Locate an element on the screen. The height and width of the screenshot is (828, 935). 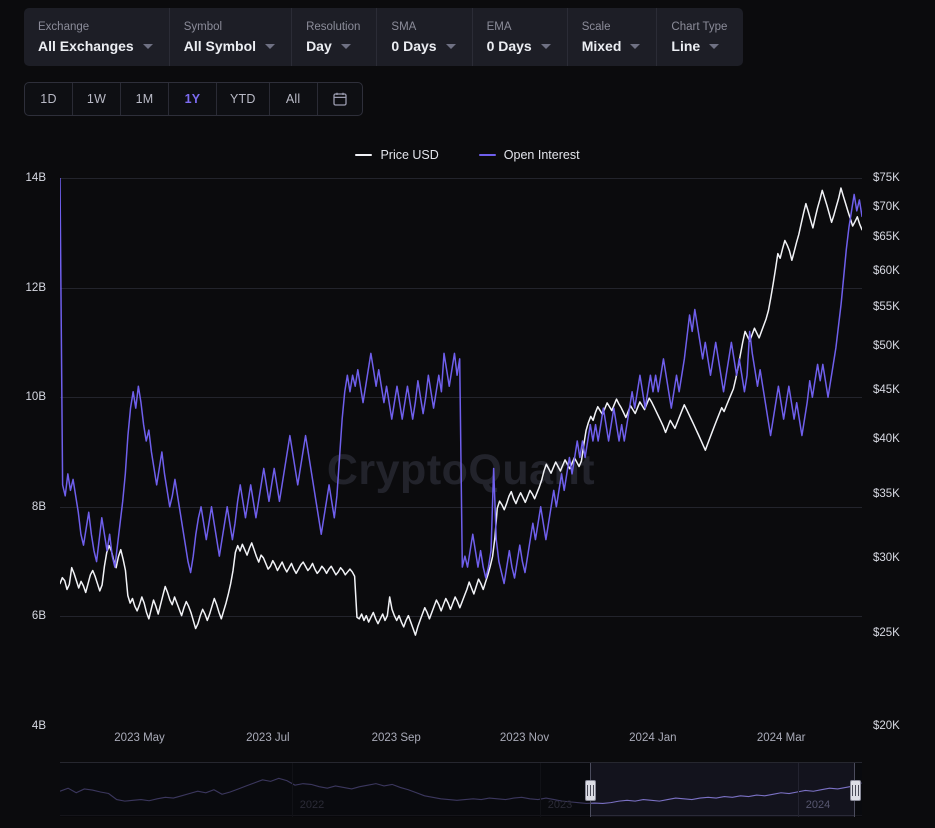
range-option-1d: 1D is located at coordinates (49, 99).